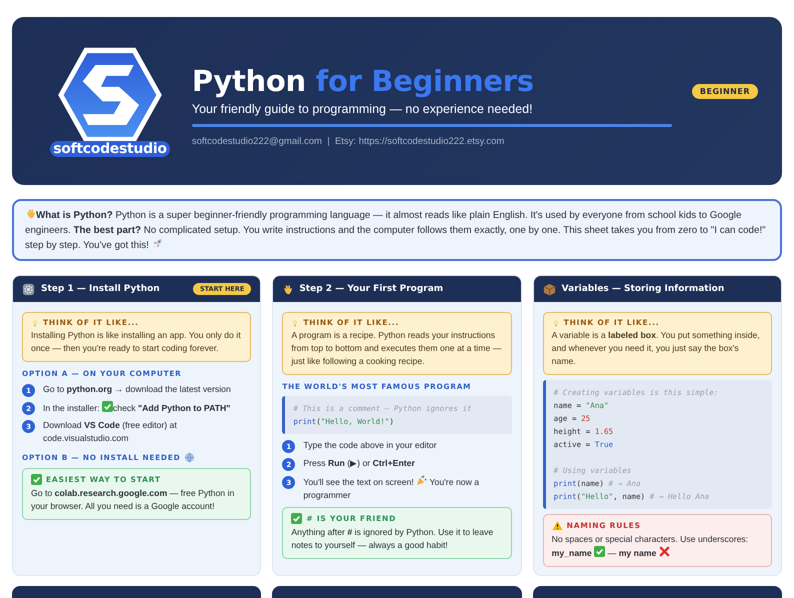 The height and width of the screenshot is (598, 794). Describe the element at coordinates (396, 348) in the screenshot. I see `callout-text: A program is a recipe. Python reads your instructions from top to bottom and executes them one at a time — just like following a cooking recipe.` at that location.